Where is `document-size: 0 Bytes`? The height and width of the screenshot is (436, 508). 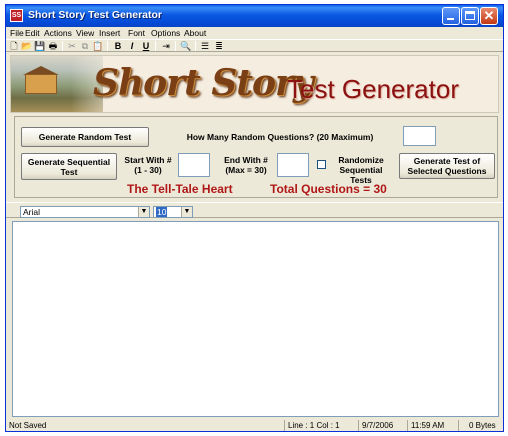 document-size: 0 Bytes is located at coordinates (480, 425).